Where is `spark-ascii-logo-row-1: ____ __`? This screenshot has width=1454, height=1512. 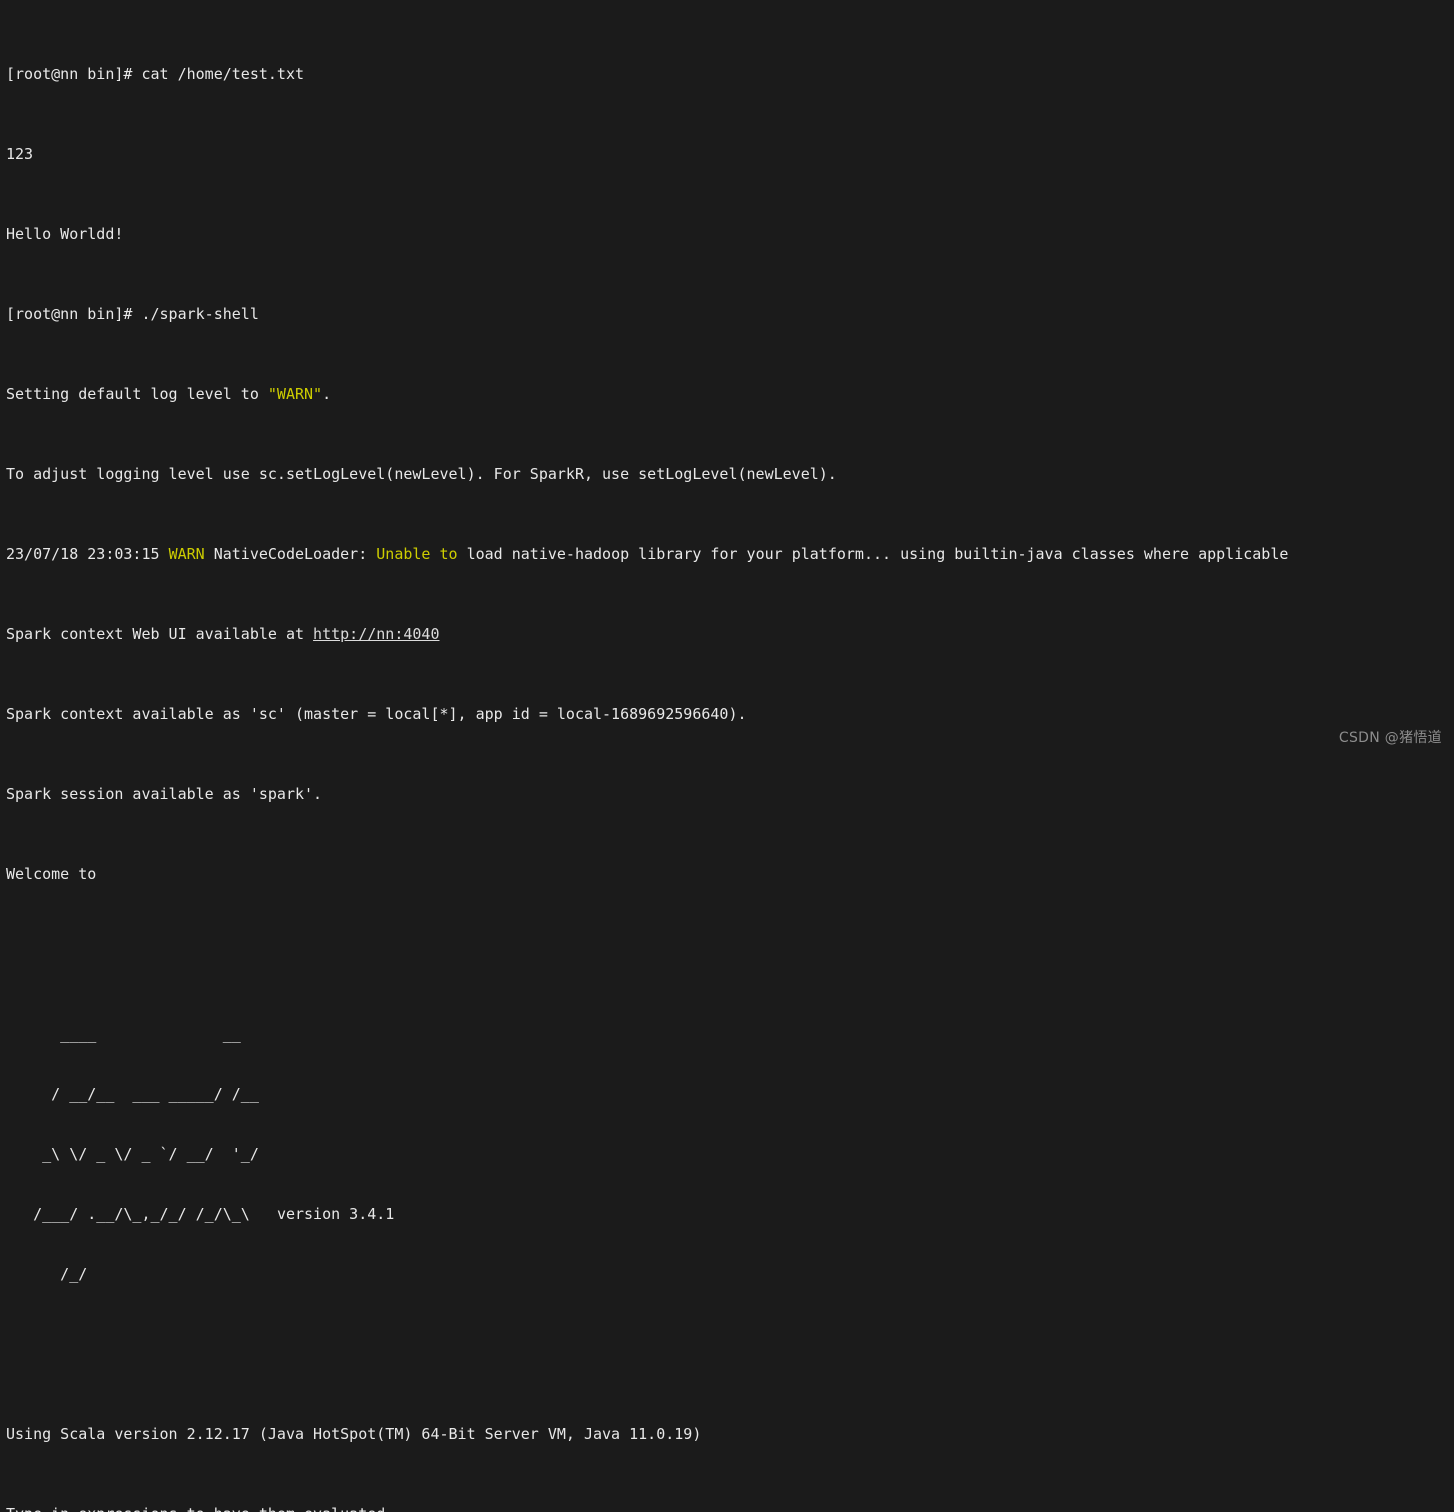 spark-ascii-logo-row-1: ____ __ is located at coordinates (123, 1034).